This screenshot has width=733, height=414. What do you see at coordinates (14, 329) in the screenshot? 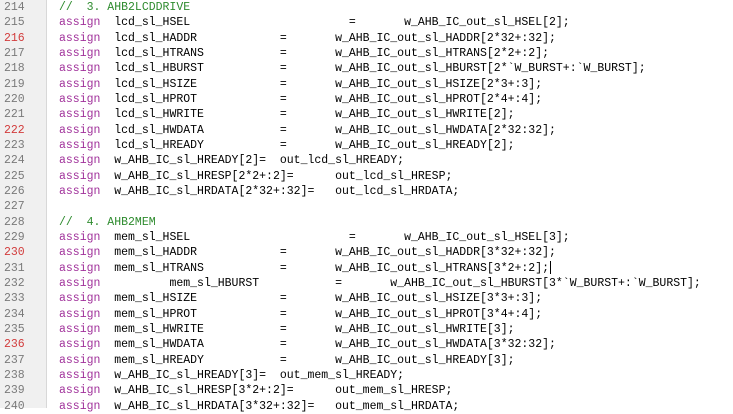
I see `line-number: 235` at bounding box center [14, 329].